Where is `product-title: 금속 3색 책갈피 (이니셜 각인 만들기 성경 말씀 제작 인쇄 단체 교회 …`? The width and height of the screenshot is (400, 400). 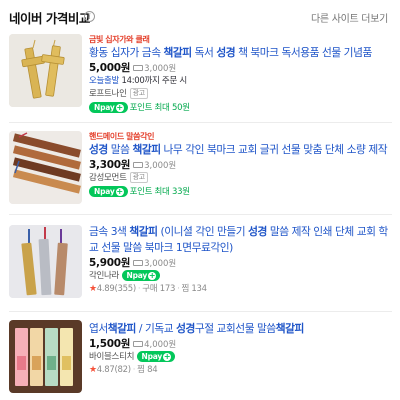 product-title: 금속 3색 책갈피 (이니셜 각인 만들기 성경 말씀 제작 인쇄 단체 교회 … is located at coordinates (240, 240).